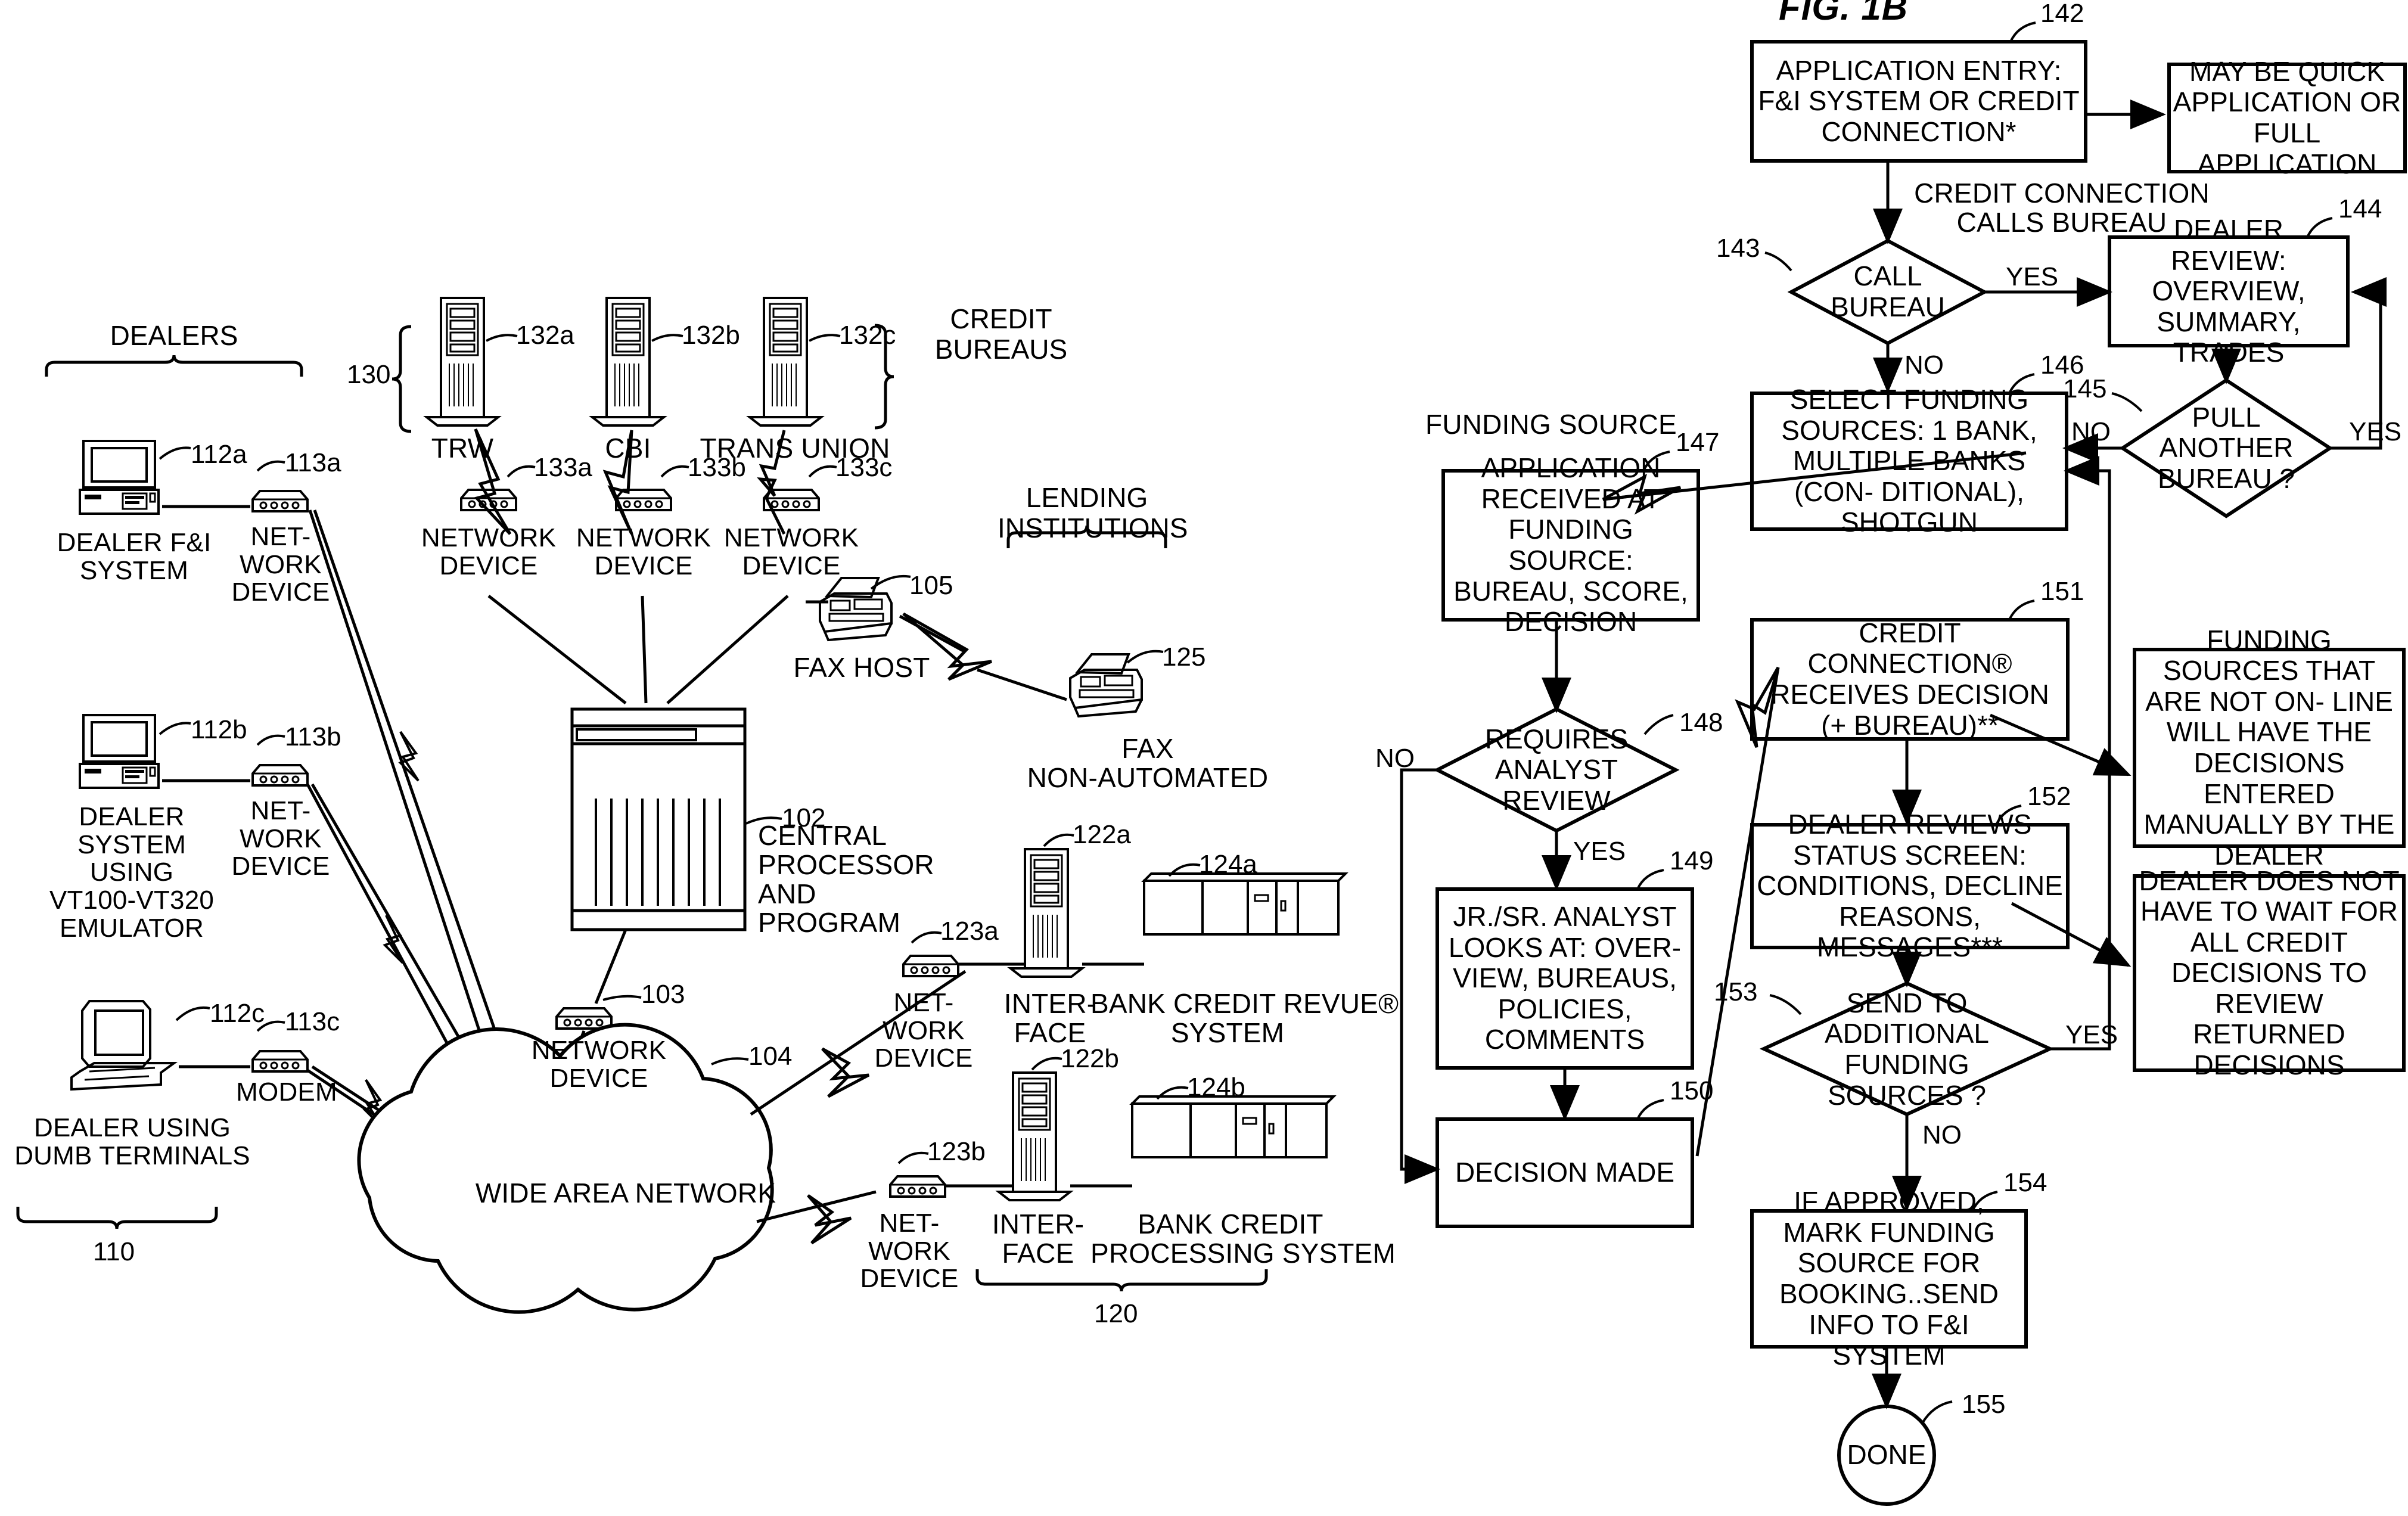 Image resolution: width=2408 pixels, height=1516 pixels. What do you see at coordinates (1038, 1239) in the screenshot?
I see `node-label-interface-122b: INTER- FACE` at bounding box center [1038, 1239].